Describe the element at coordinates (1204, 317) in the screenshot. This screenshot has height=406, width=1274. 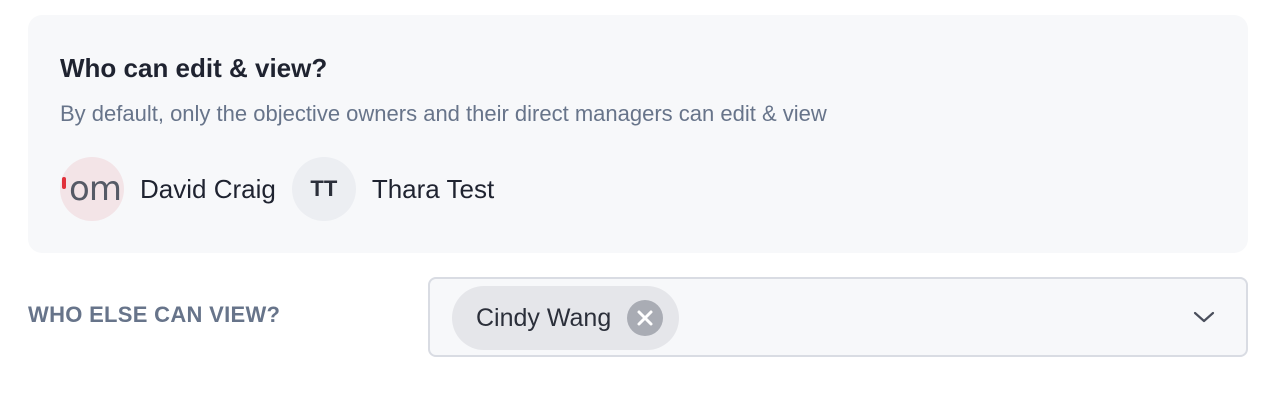
I see `chevron-down-icon` at that location.